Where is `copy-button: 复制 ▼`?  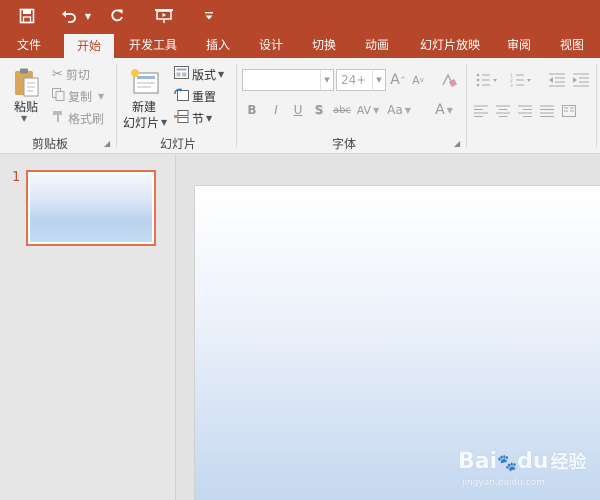
copy-button: 复制 ▼ is located at coordinates (78, 96).